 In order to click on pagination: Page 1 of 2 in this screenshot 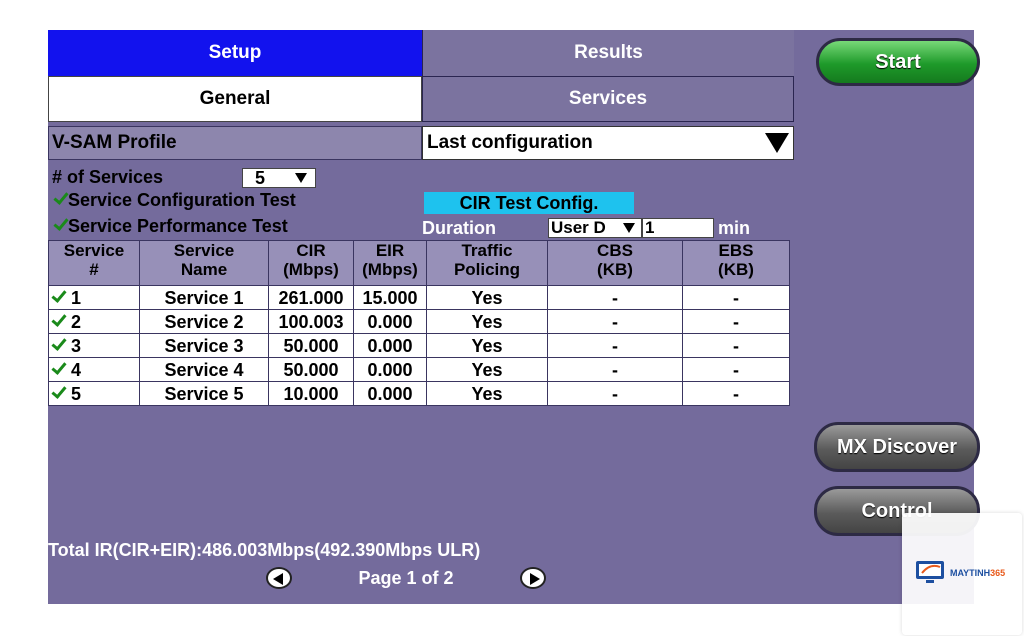, I will do `click(406, 578)`.